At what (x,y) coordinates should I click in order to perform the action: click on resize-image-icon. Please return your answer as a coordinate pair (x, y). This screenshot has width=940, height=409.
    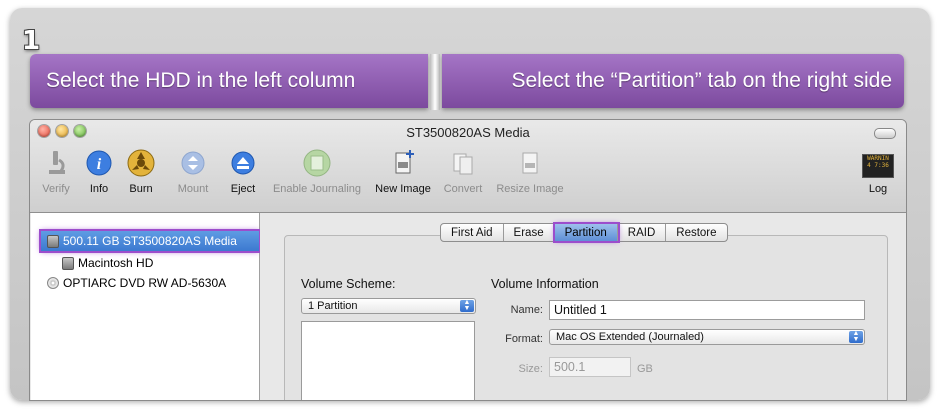
    Looking at the image, I should click on (530, 163).